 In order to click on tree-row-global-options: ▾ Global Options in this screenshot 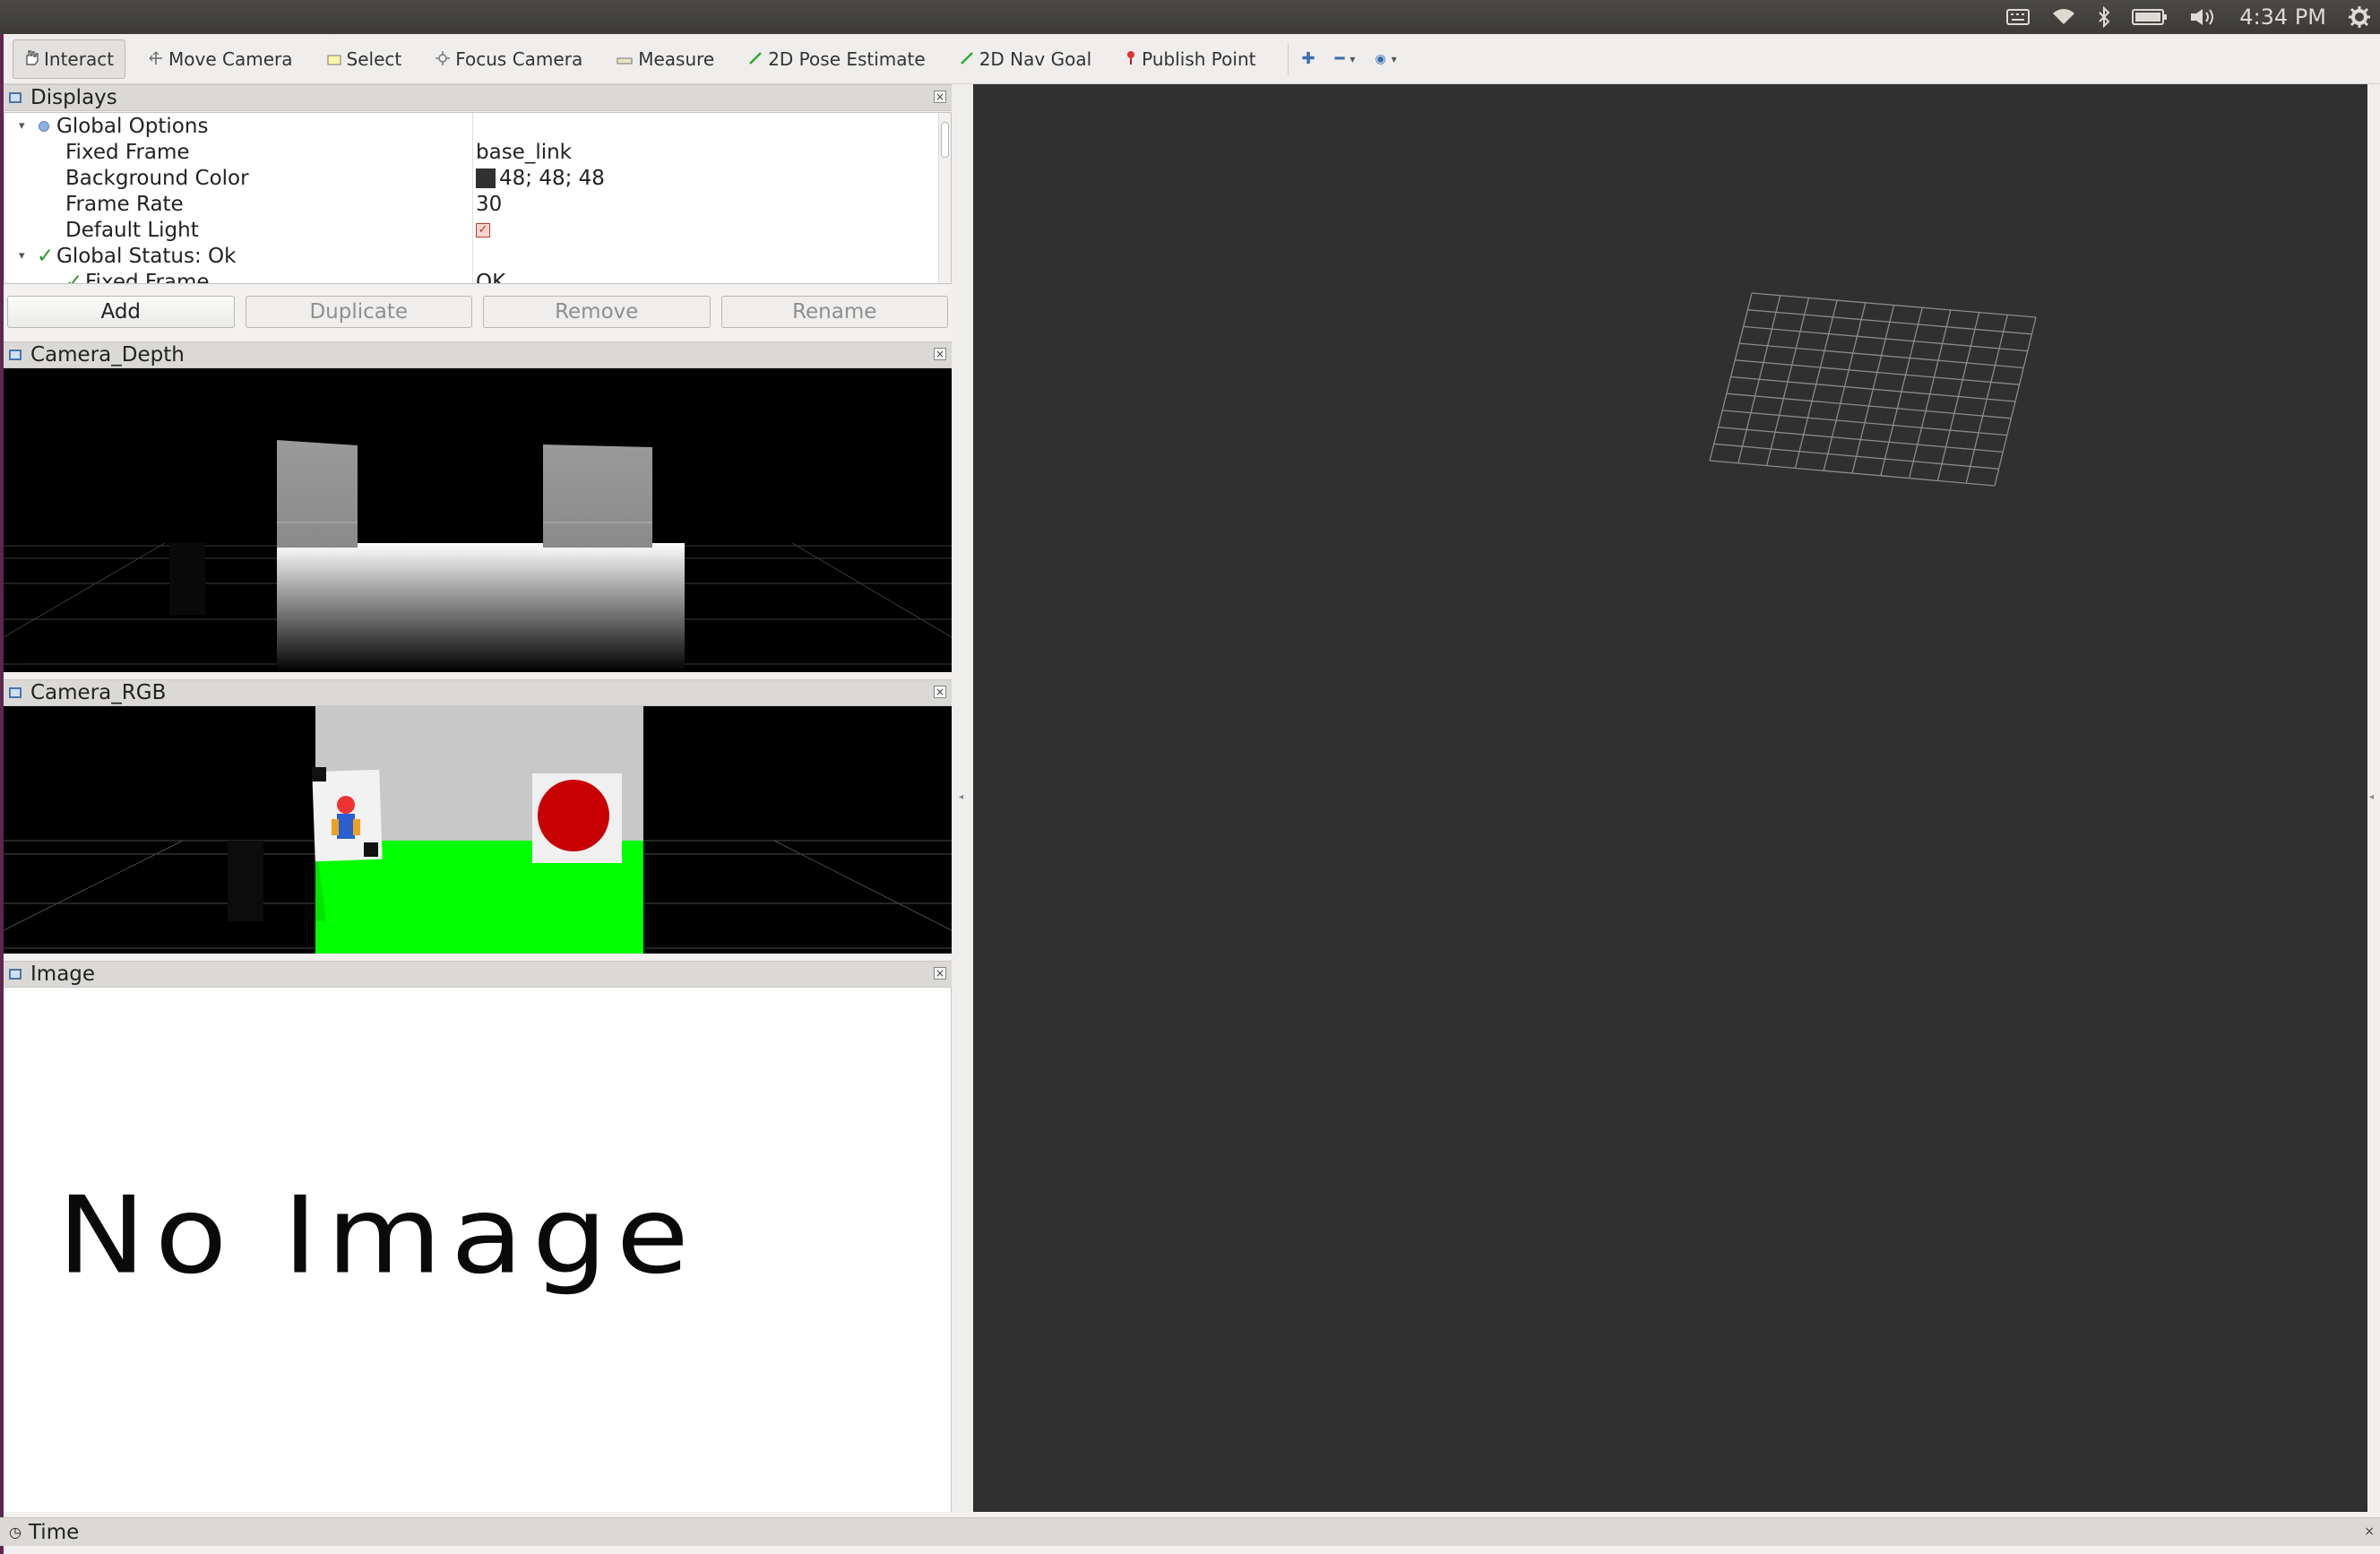, I will do `click(466, 126)`.